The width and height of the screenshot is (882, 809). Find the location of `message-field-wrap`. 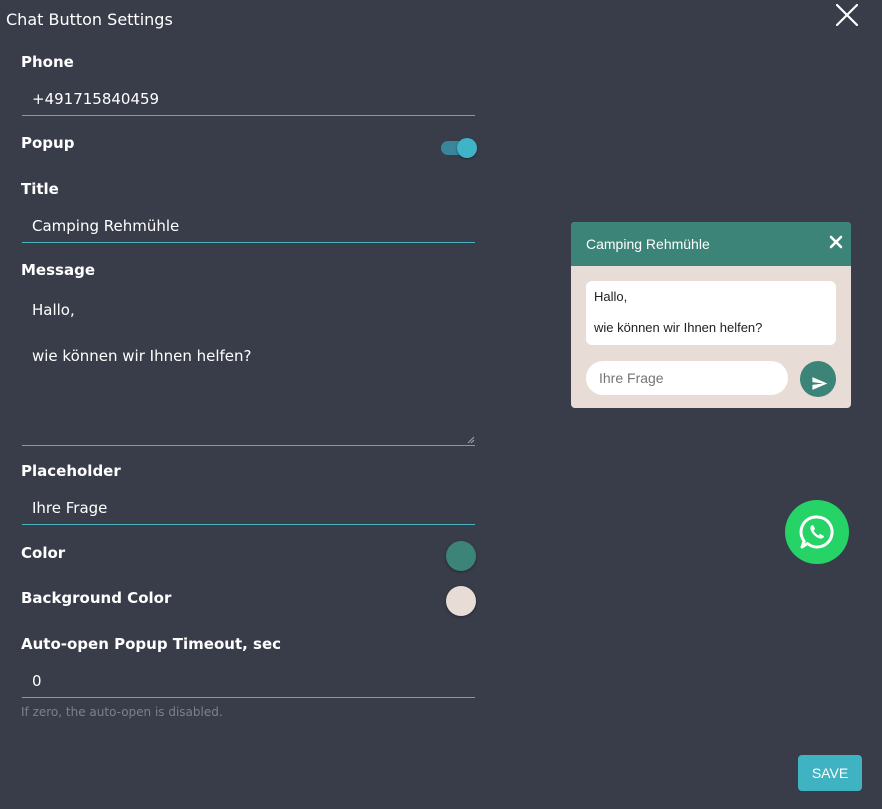

message-field-wrap is located at coordinates (248, 368).